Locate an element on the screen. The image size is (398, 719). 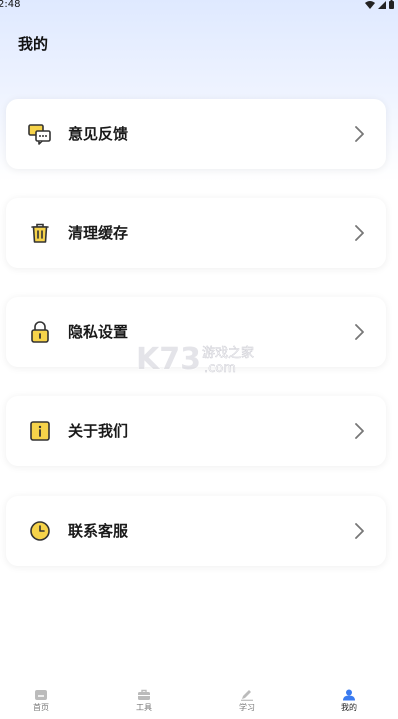
profile-icon is located at coordinates (349, 695).